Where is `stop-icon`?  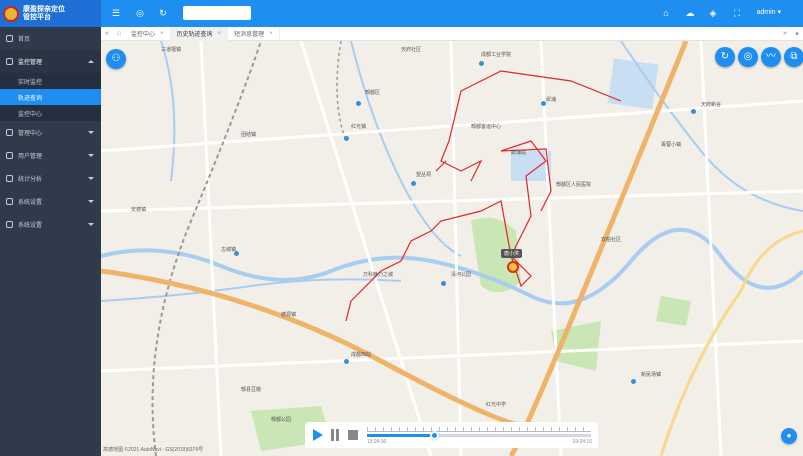
stop-icon is located at coordinates (353, 435).